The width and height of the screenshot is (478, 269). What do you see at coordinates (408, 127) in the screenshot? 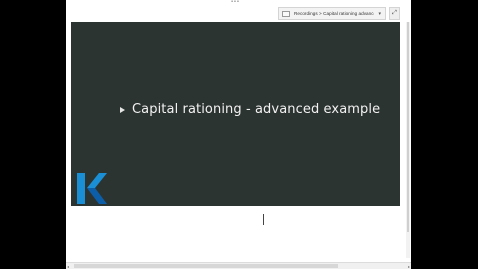
I see `vertical-scrollbar-thumb` at bounding box center [408, 127].